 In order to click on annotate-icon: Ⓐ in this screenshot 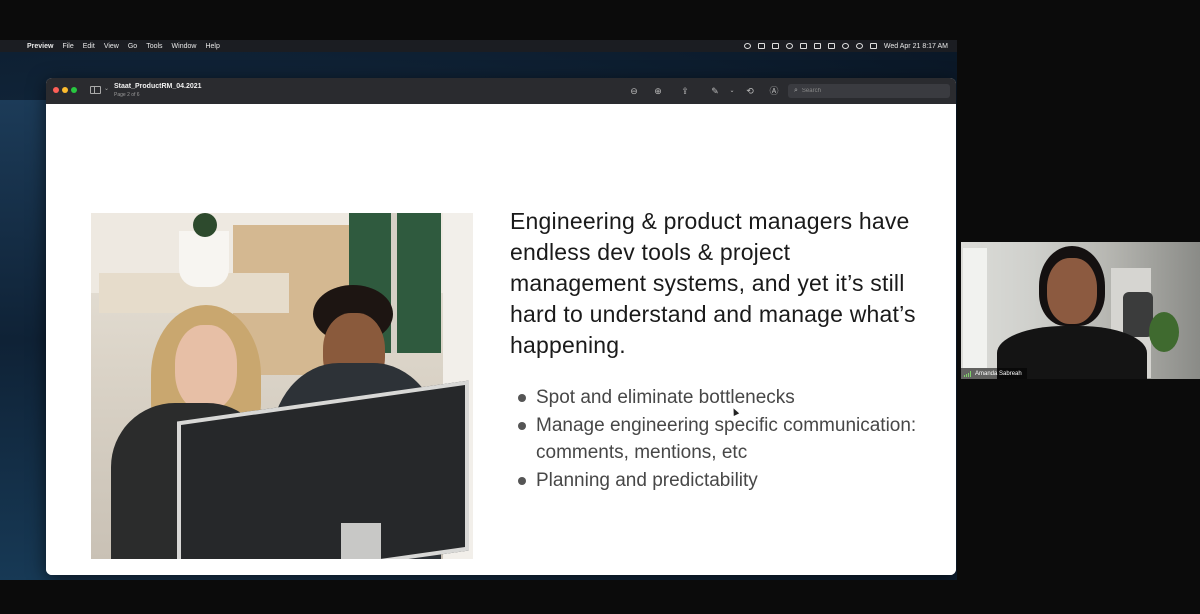, I will do `click(774, 91)`.